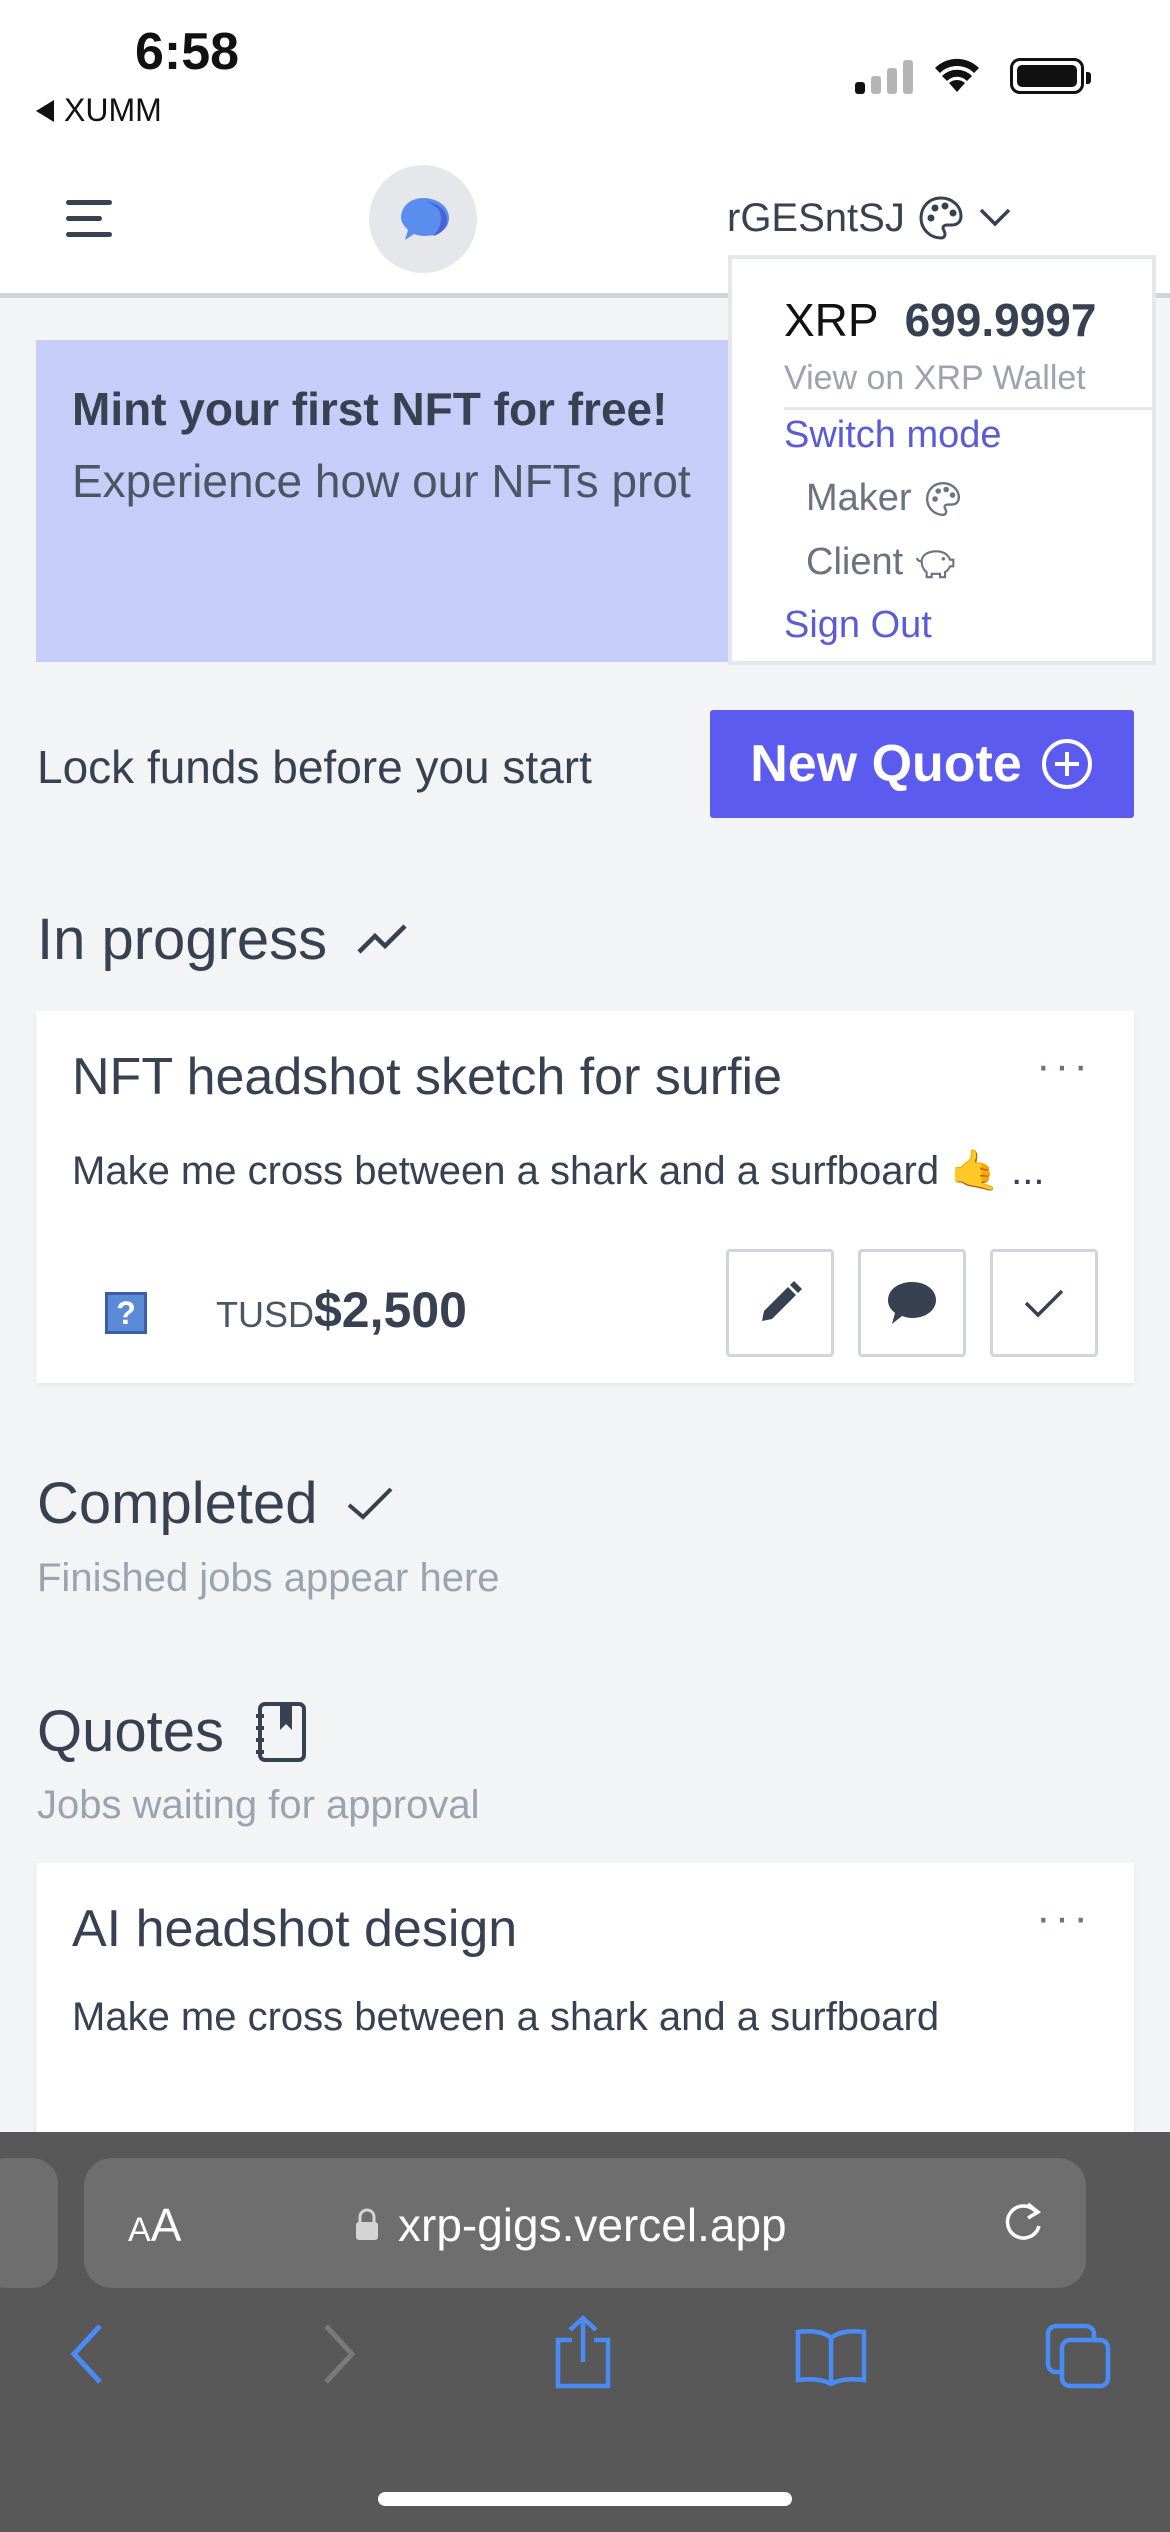 The image size is (1170, 2532). I want to click on edit-button, so click(780, 1303).